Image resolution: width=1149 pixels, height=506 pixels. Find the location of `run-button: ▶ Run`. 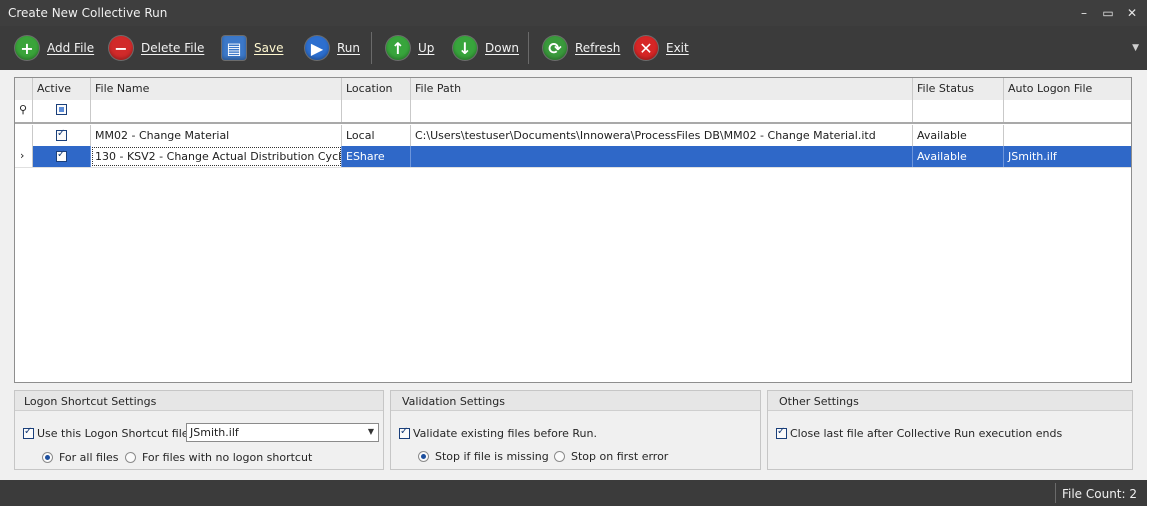

run-button: ▶ Run is located at coordinates (332, 48).